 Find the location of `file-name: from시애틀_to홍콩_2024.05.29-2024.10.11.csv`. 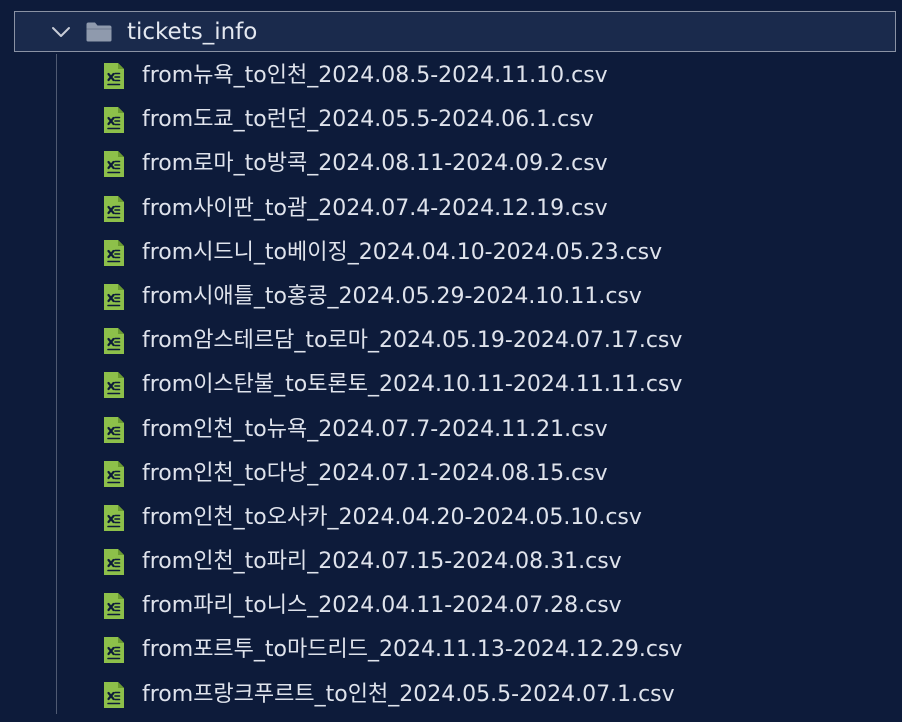

file-name: from시애틀_to홍콩_2024.05.29-2024.10.11.csv is located at coordinates (392, 296).